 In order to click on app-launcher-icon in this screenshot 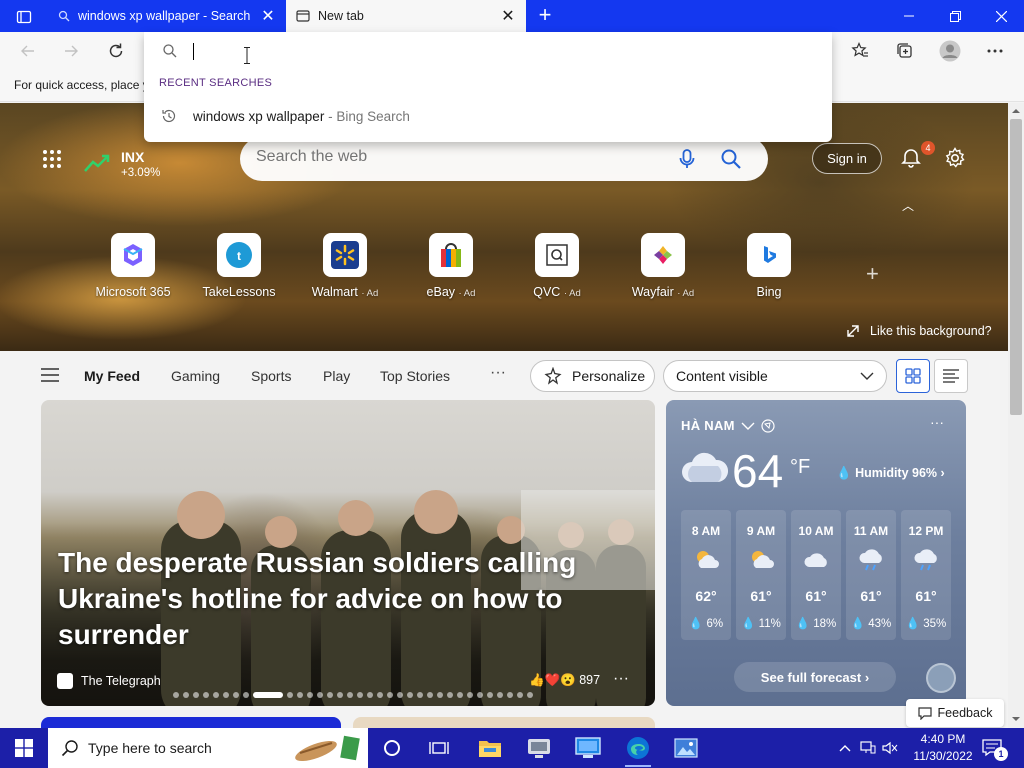, I will do `click(52, 159)`.